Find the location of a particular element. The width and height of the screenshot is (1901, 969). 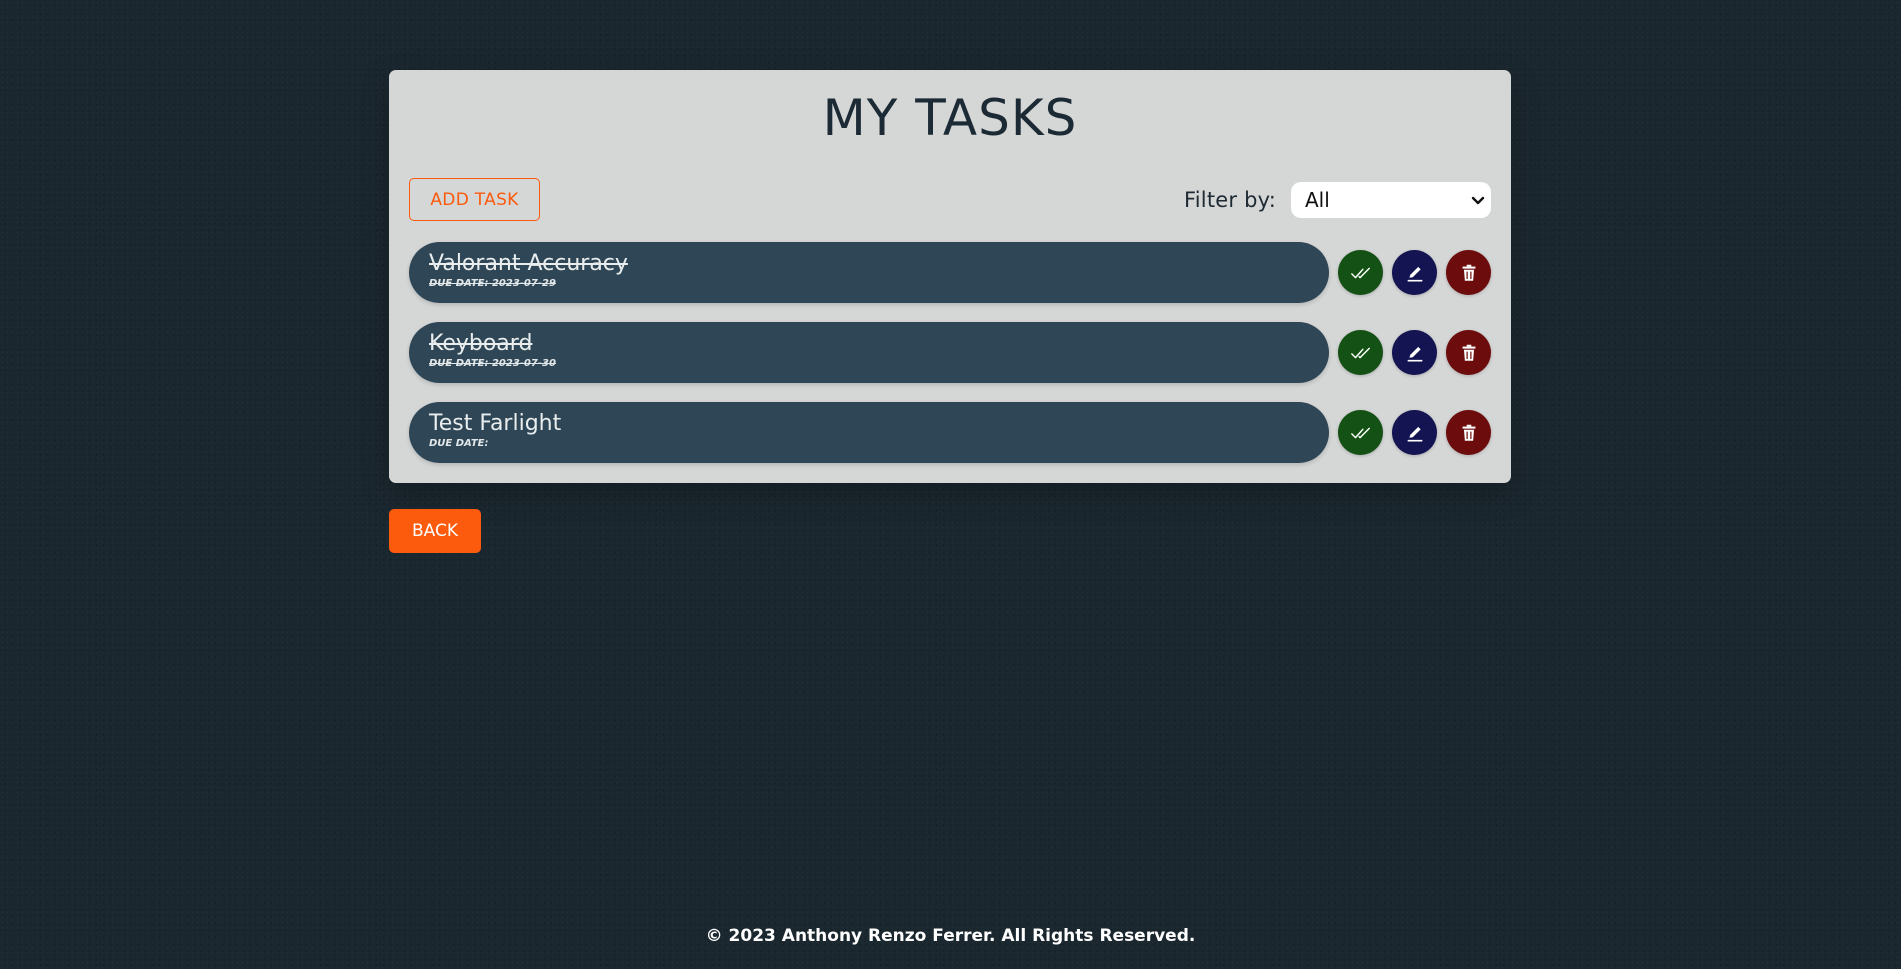

task-due-date: DUE DATE: 2023-07-30 is located at coordinates (492, 363).